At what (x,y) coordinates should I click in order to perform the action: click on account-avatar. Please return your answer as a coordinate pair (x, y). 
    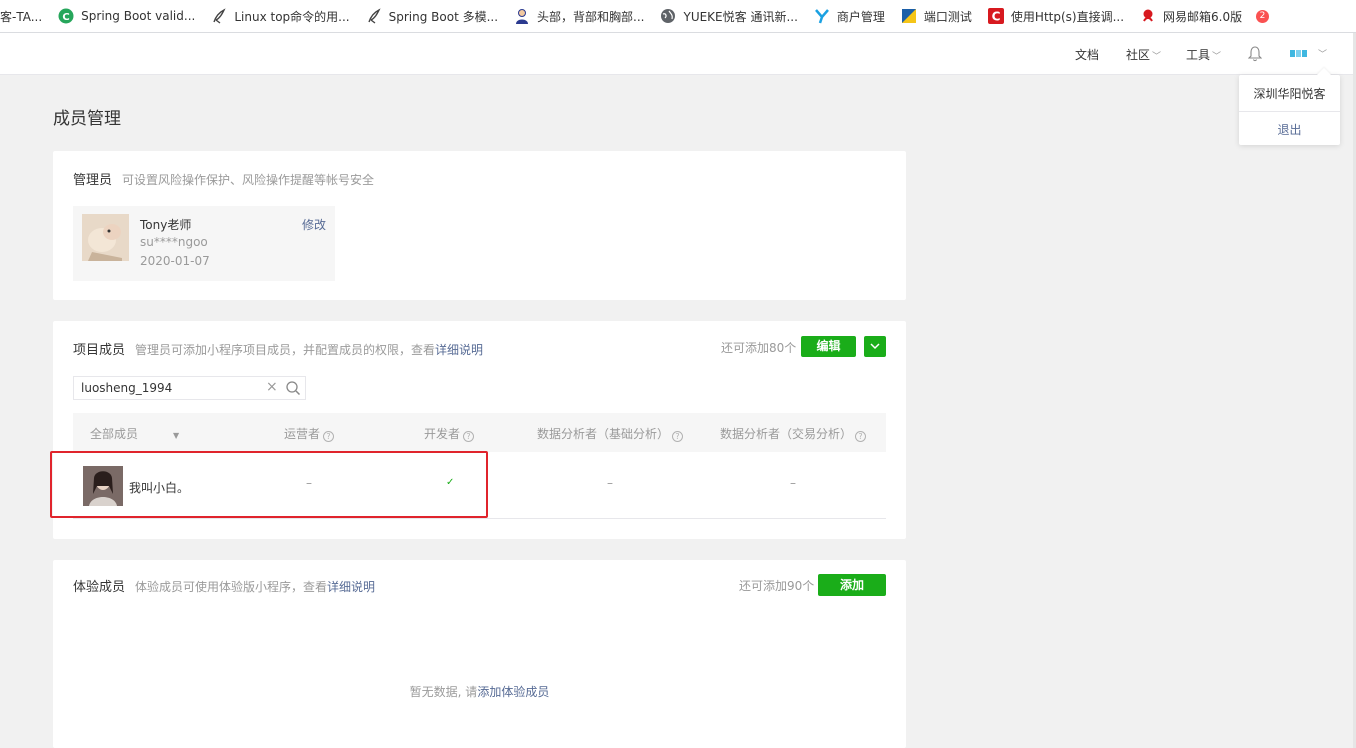
    Looking at the image, I should click on (1299, 54).